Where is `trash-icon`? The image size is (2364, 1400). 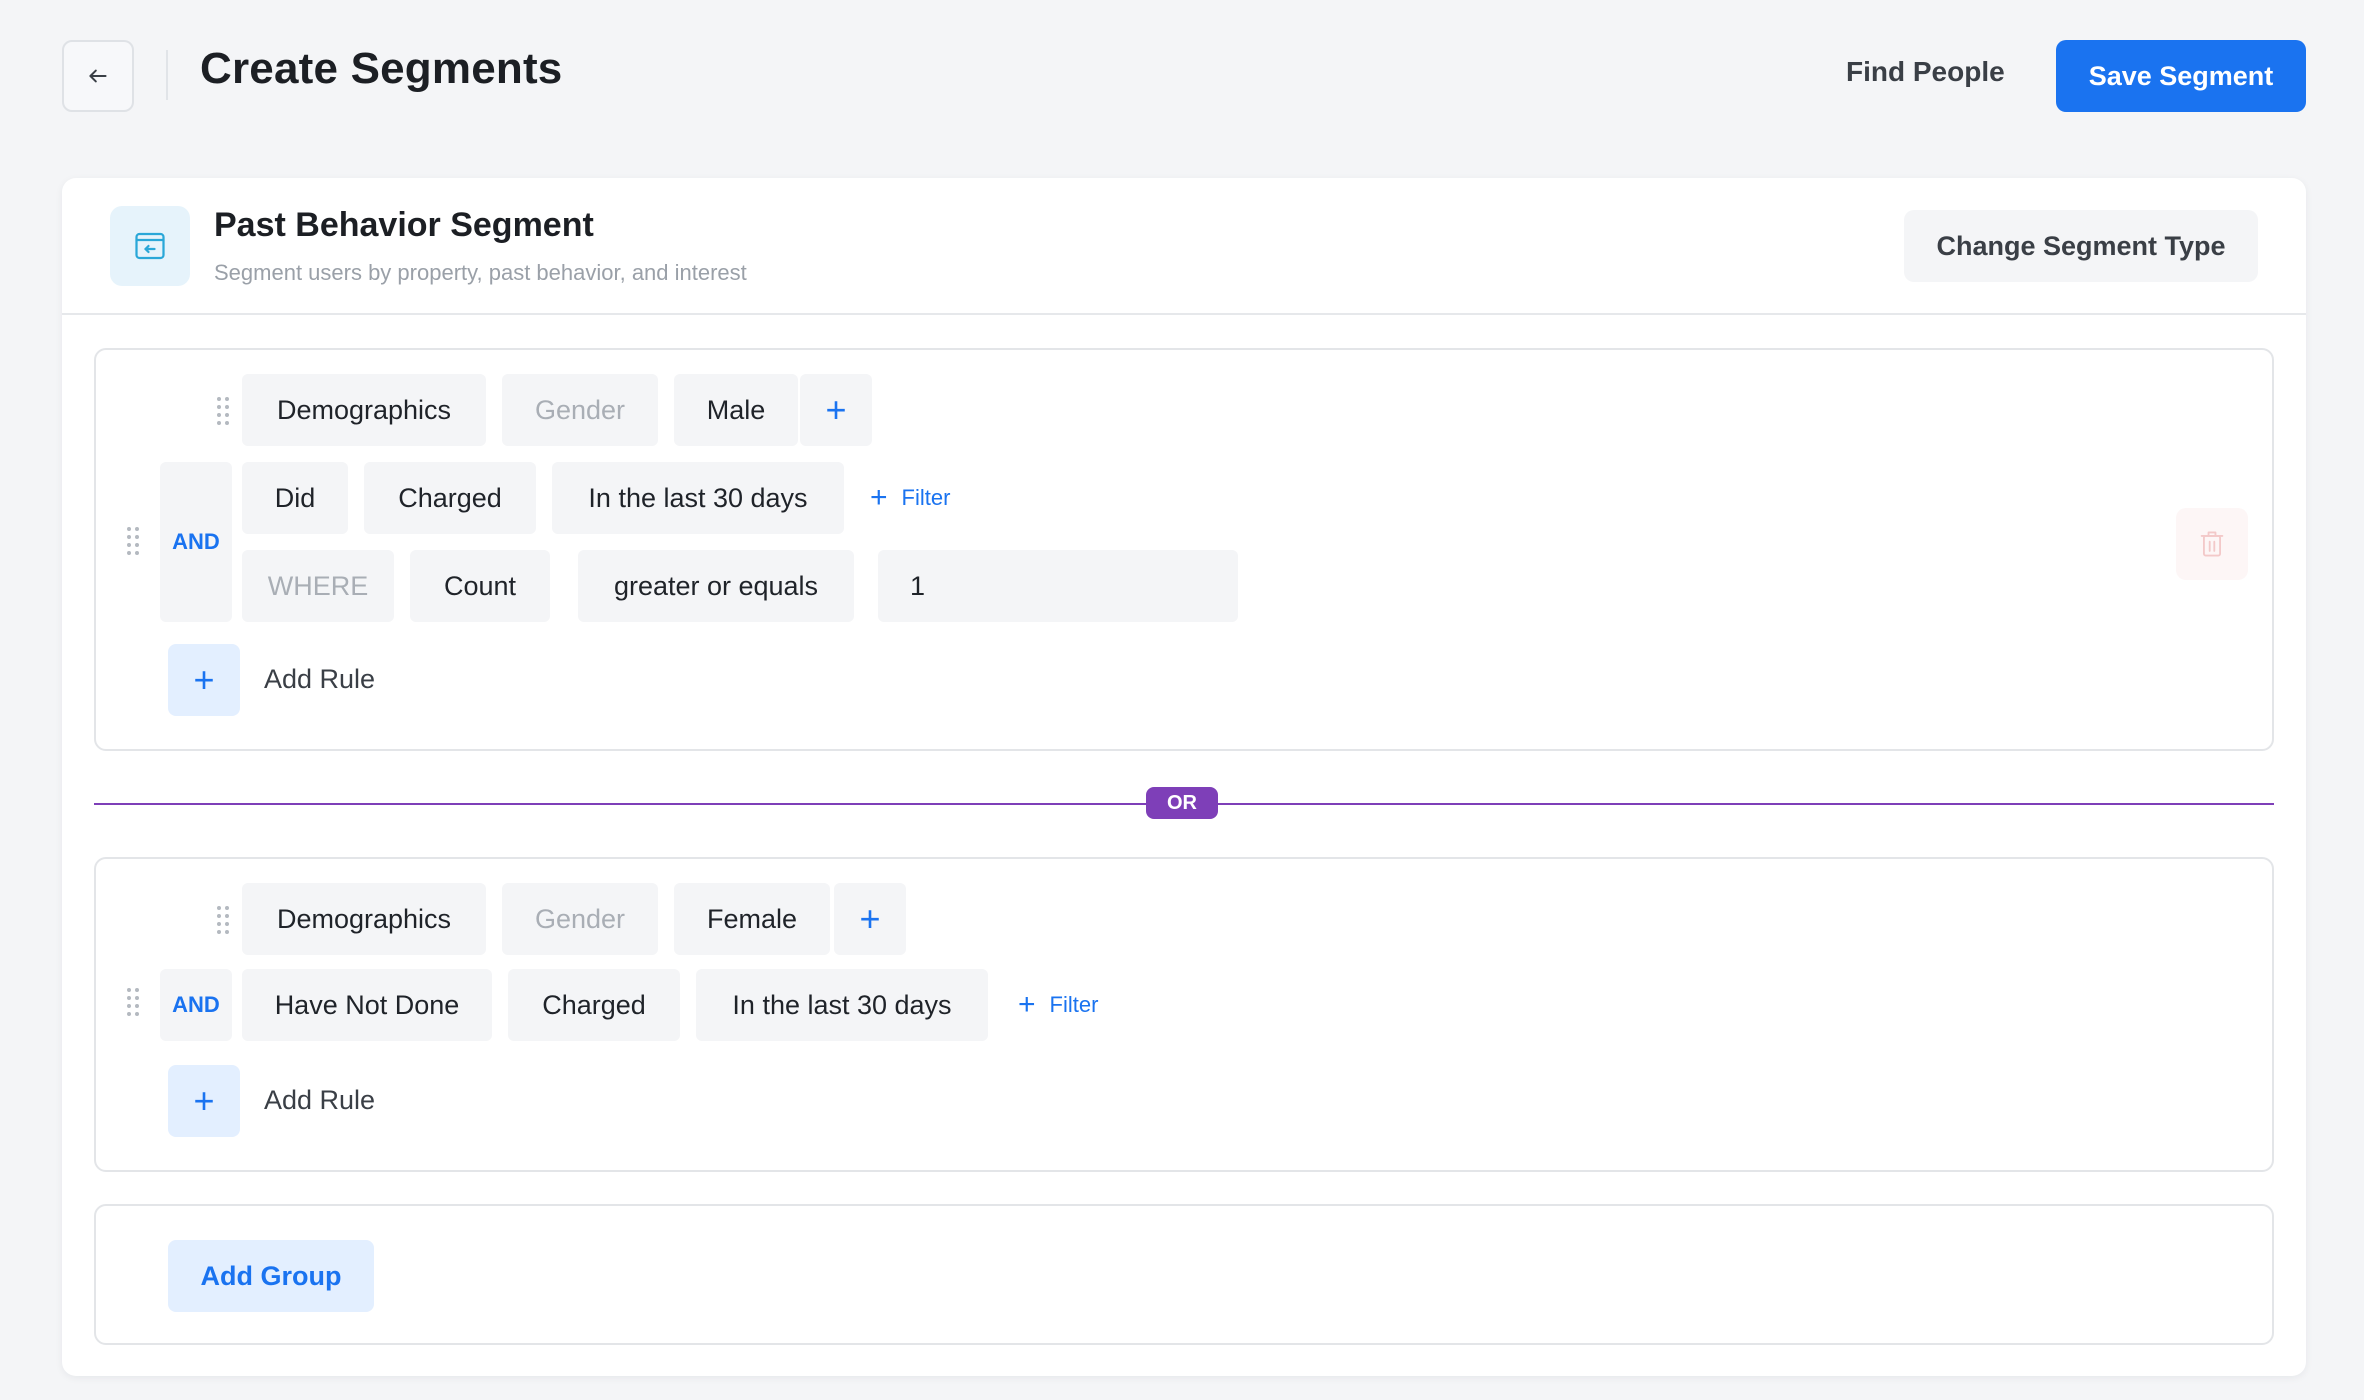
trash-icon is located at coordinates (2212, 544).